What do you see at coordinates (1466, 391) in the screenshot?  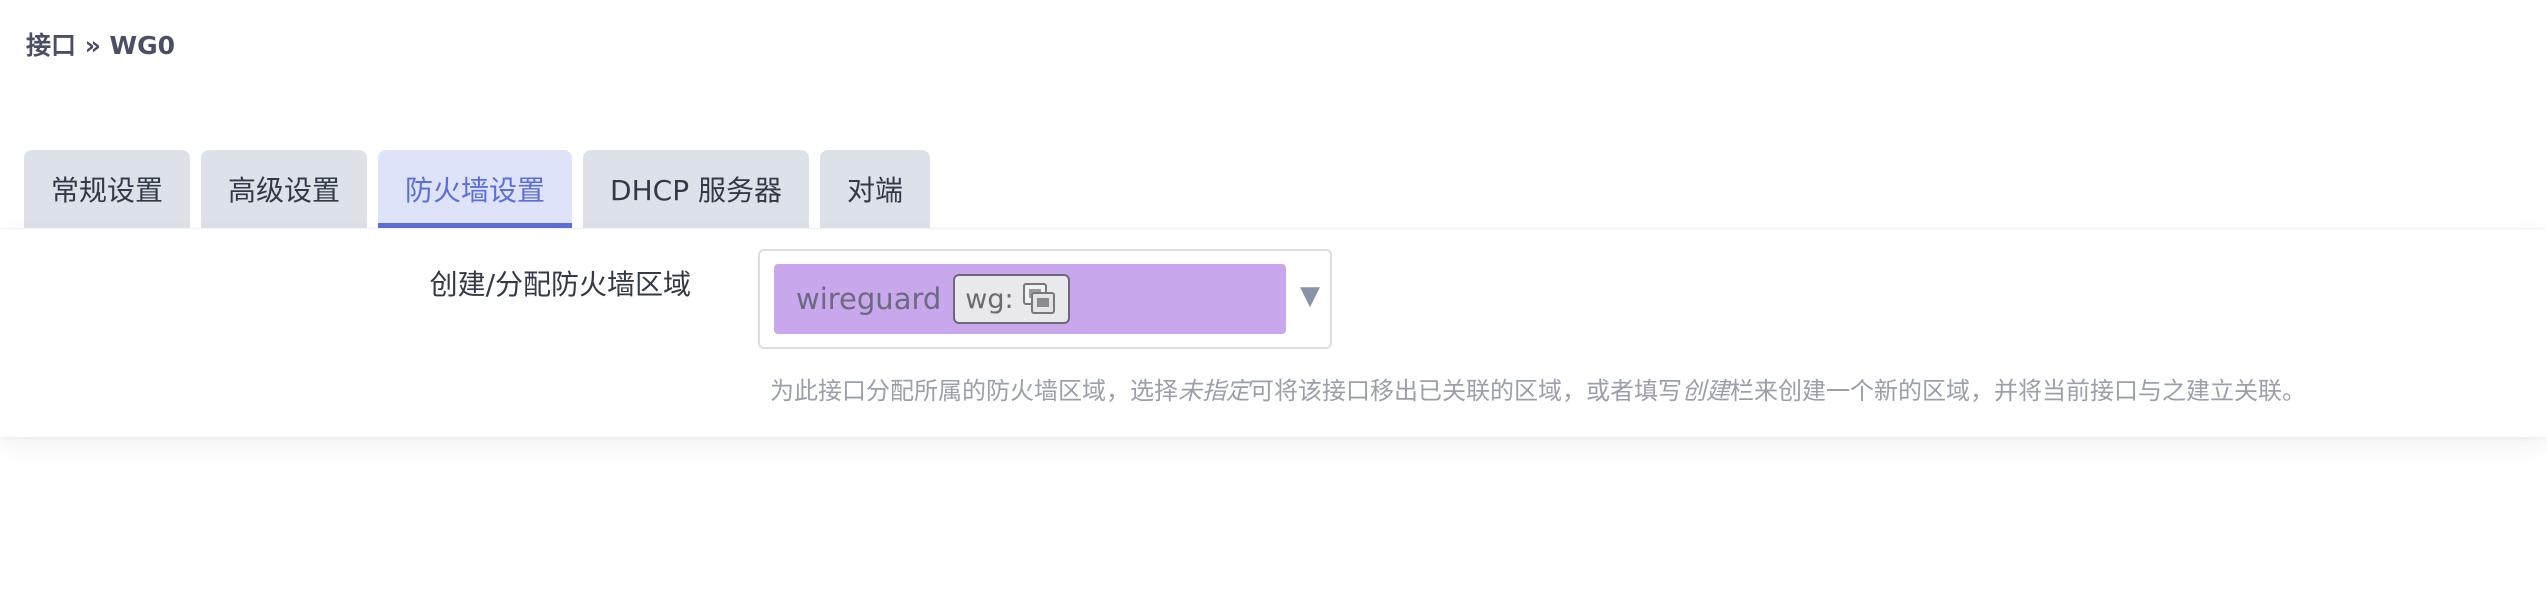 I see `help-text-part: 可将该接口移出已关联的区域，或者填写` at bounding box center [1466, 391].